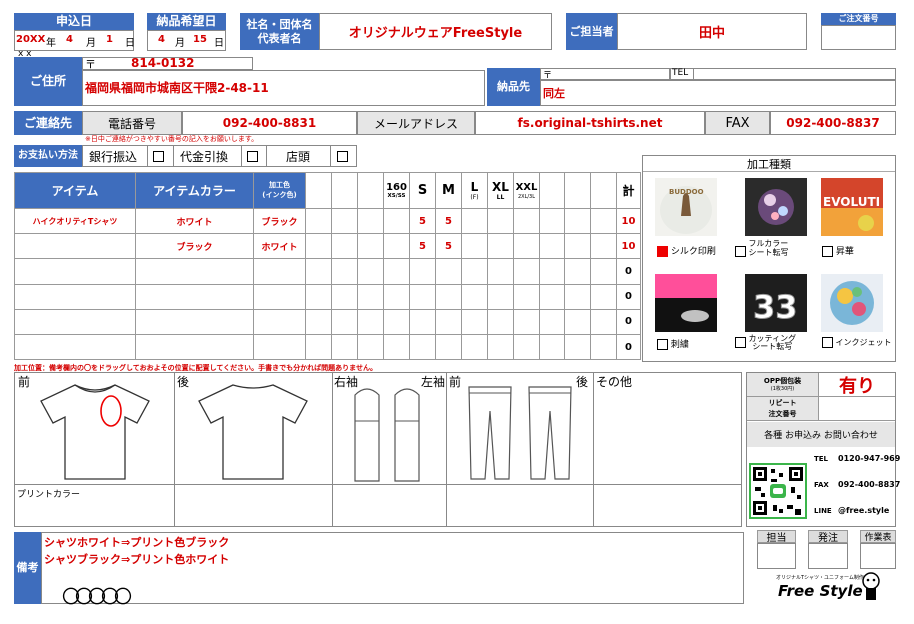 The image size is (914, 624). What do you see at coordinates (686, 250) in the screenshot?
I see `silk-print-option: シルク印刷` at bounding box center [686, 250].